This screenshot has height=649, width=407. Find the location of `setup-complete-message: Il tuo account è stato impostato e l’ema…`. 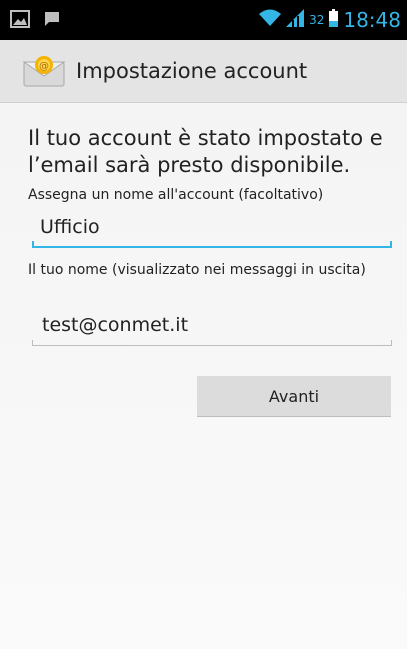

setup-complete-message: Il tuo account è stato impostato e l’ema… is located at coordinates (205, 151).